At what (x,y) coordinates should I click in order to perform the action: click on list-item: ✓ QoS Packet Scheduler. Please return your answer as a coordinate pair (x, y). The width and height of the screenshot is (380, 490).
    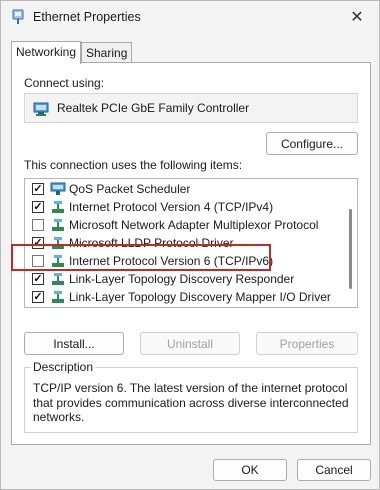
    Looking at the image, I should click on (184, 189).